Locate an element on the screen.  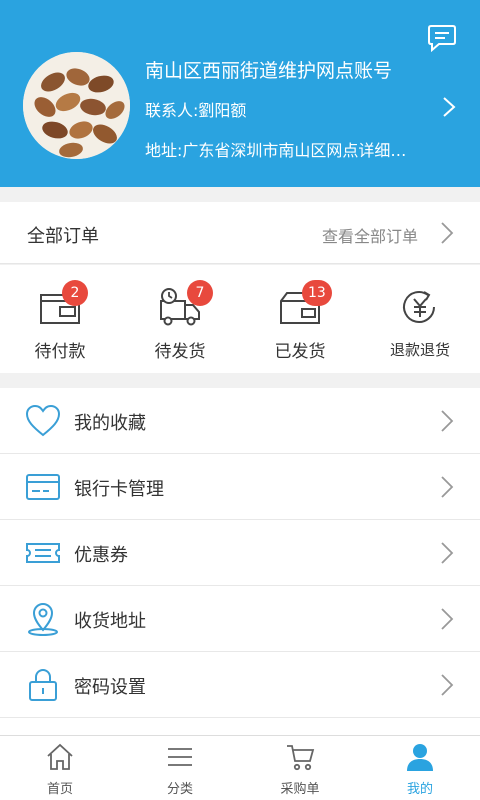
status-label: 退款退货 is located at coordinates (419, 350).